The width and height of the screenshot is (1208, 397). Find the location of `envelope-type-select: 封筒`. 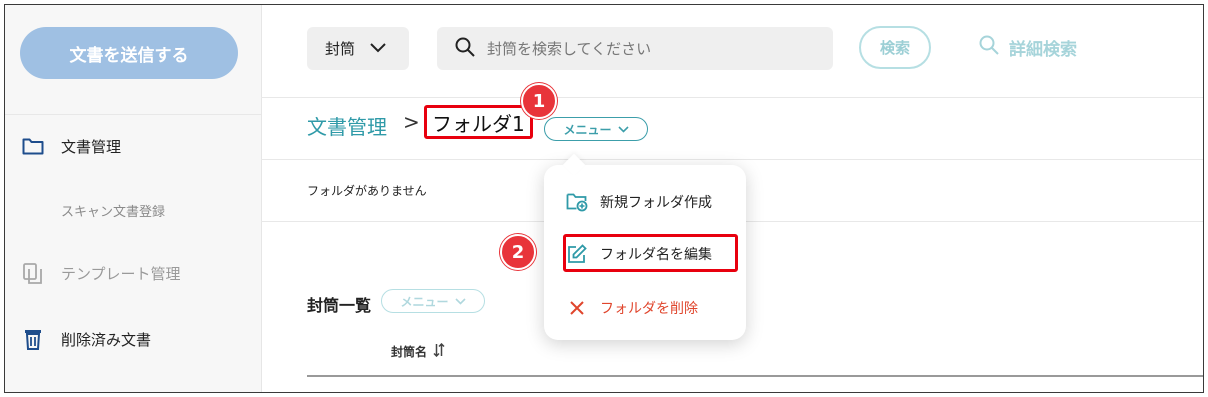

envelope-type-select: 封筒 is located at coordinates (358, 48).